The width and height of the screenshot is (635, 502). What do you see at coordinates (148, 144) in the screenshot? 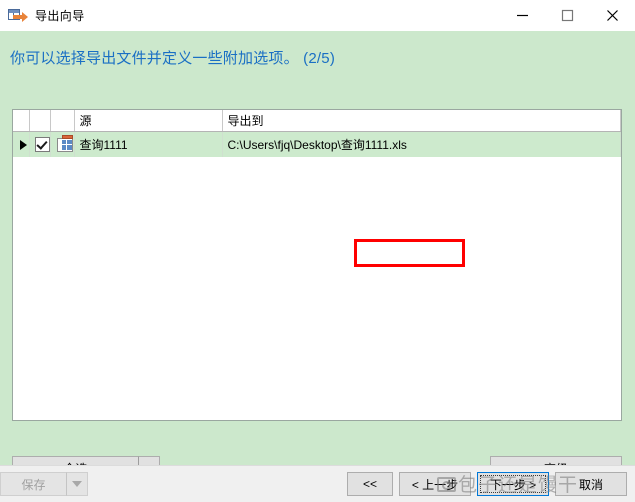
I see `cell-source: 查询1111` at bounding box center [148, 144].